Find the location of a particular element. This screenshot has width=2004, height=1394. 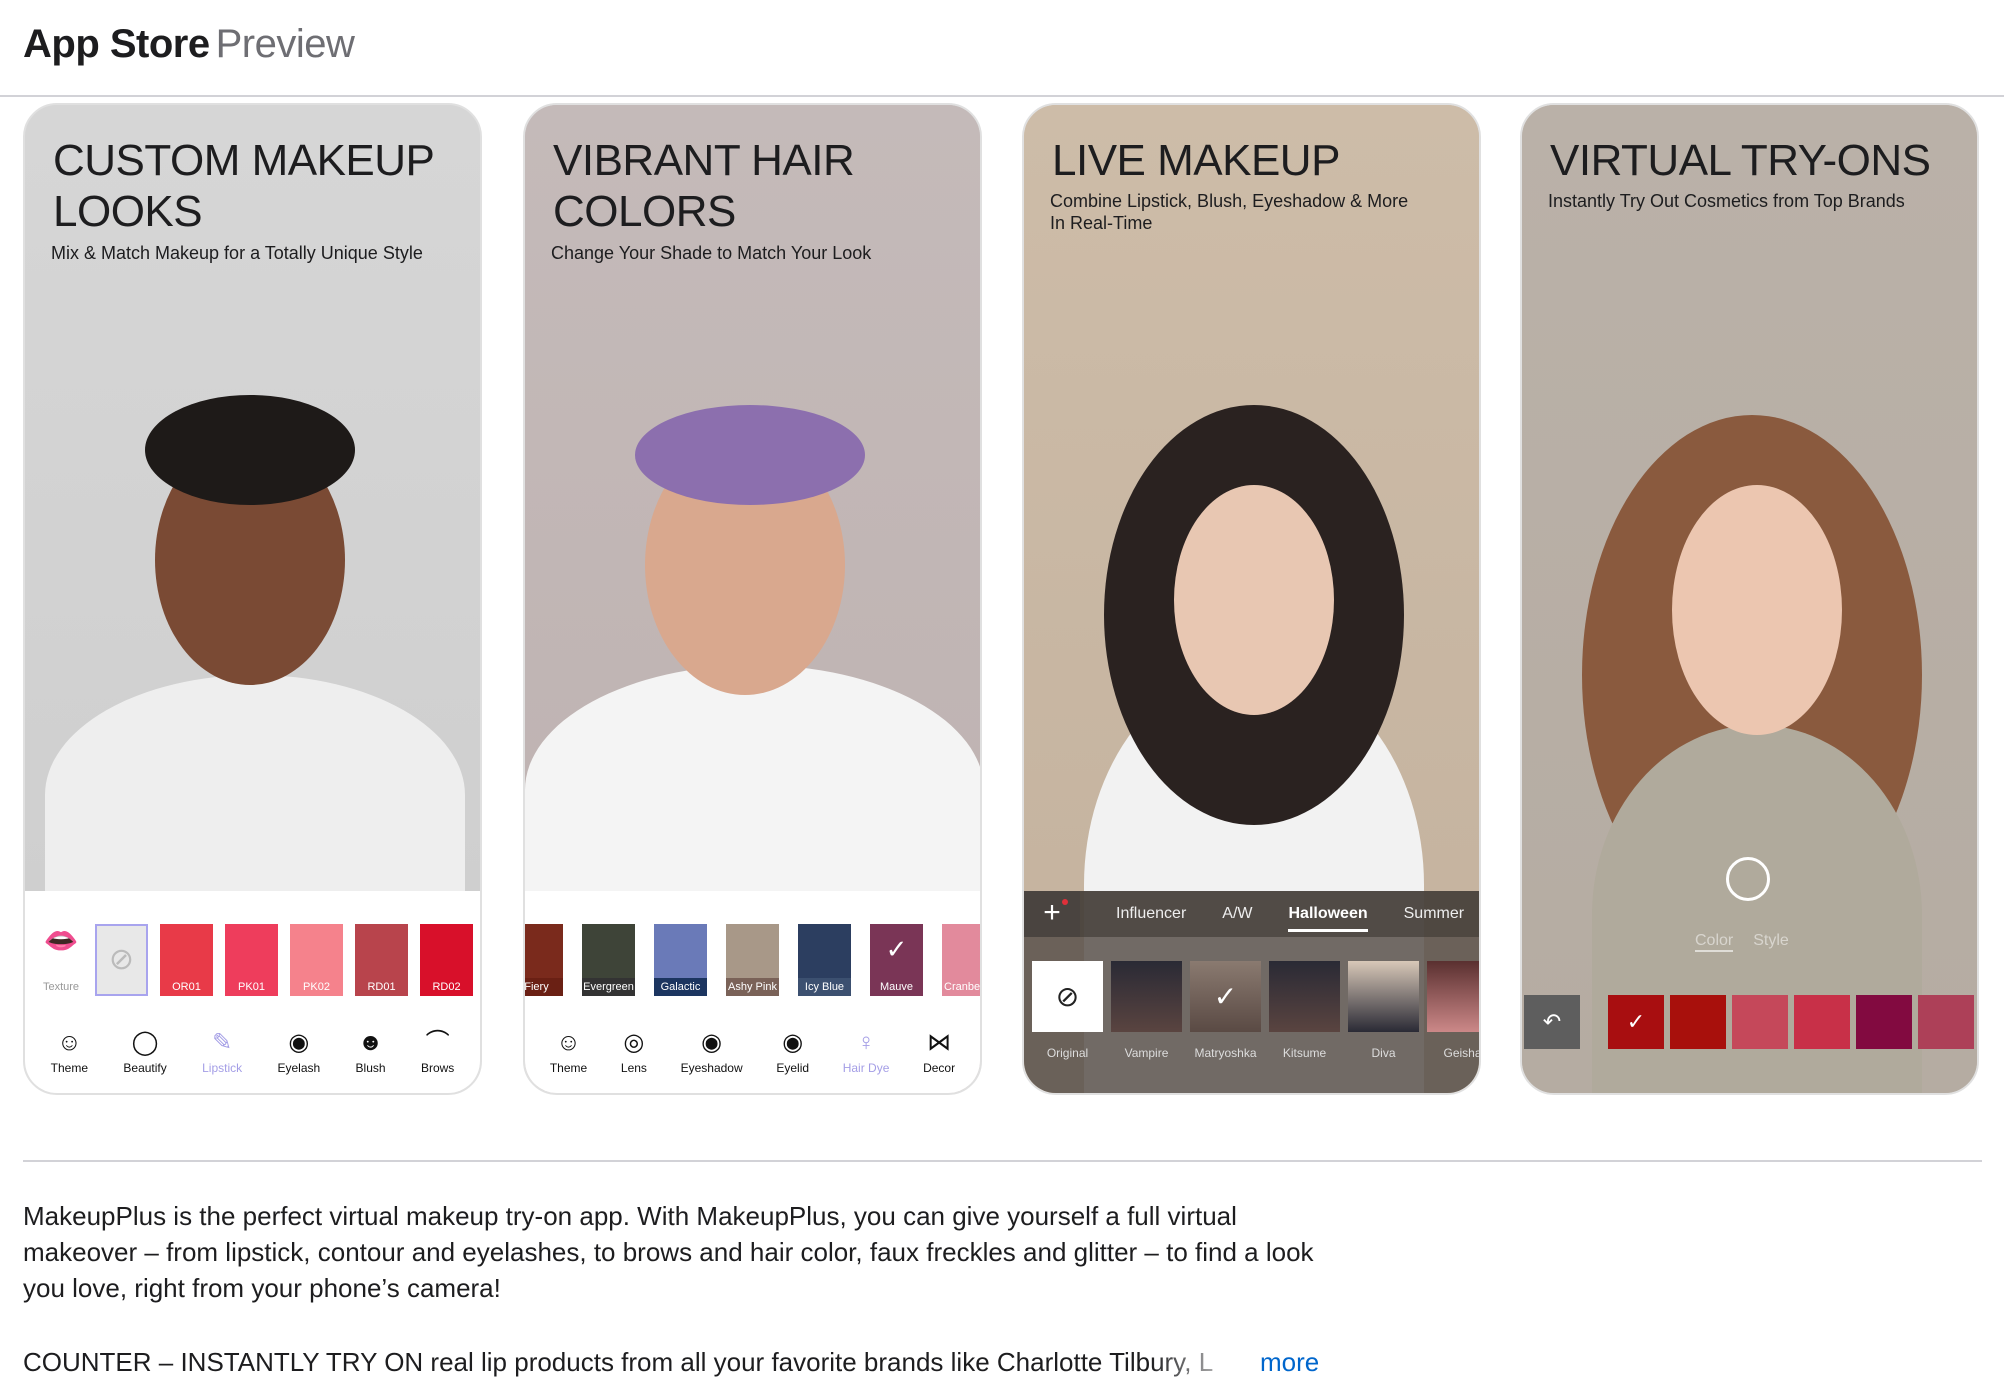

card-title: VIRTUAL TRY-ONS is located at coordinates (1740, 160).